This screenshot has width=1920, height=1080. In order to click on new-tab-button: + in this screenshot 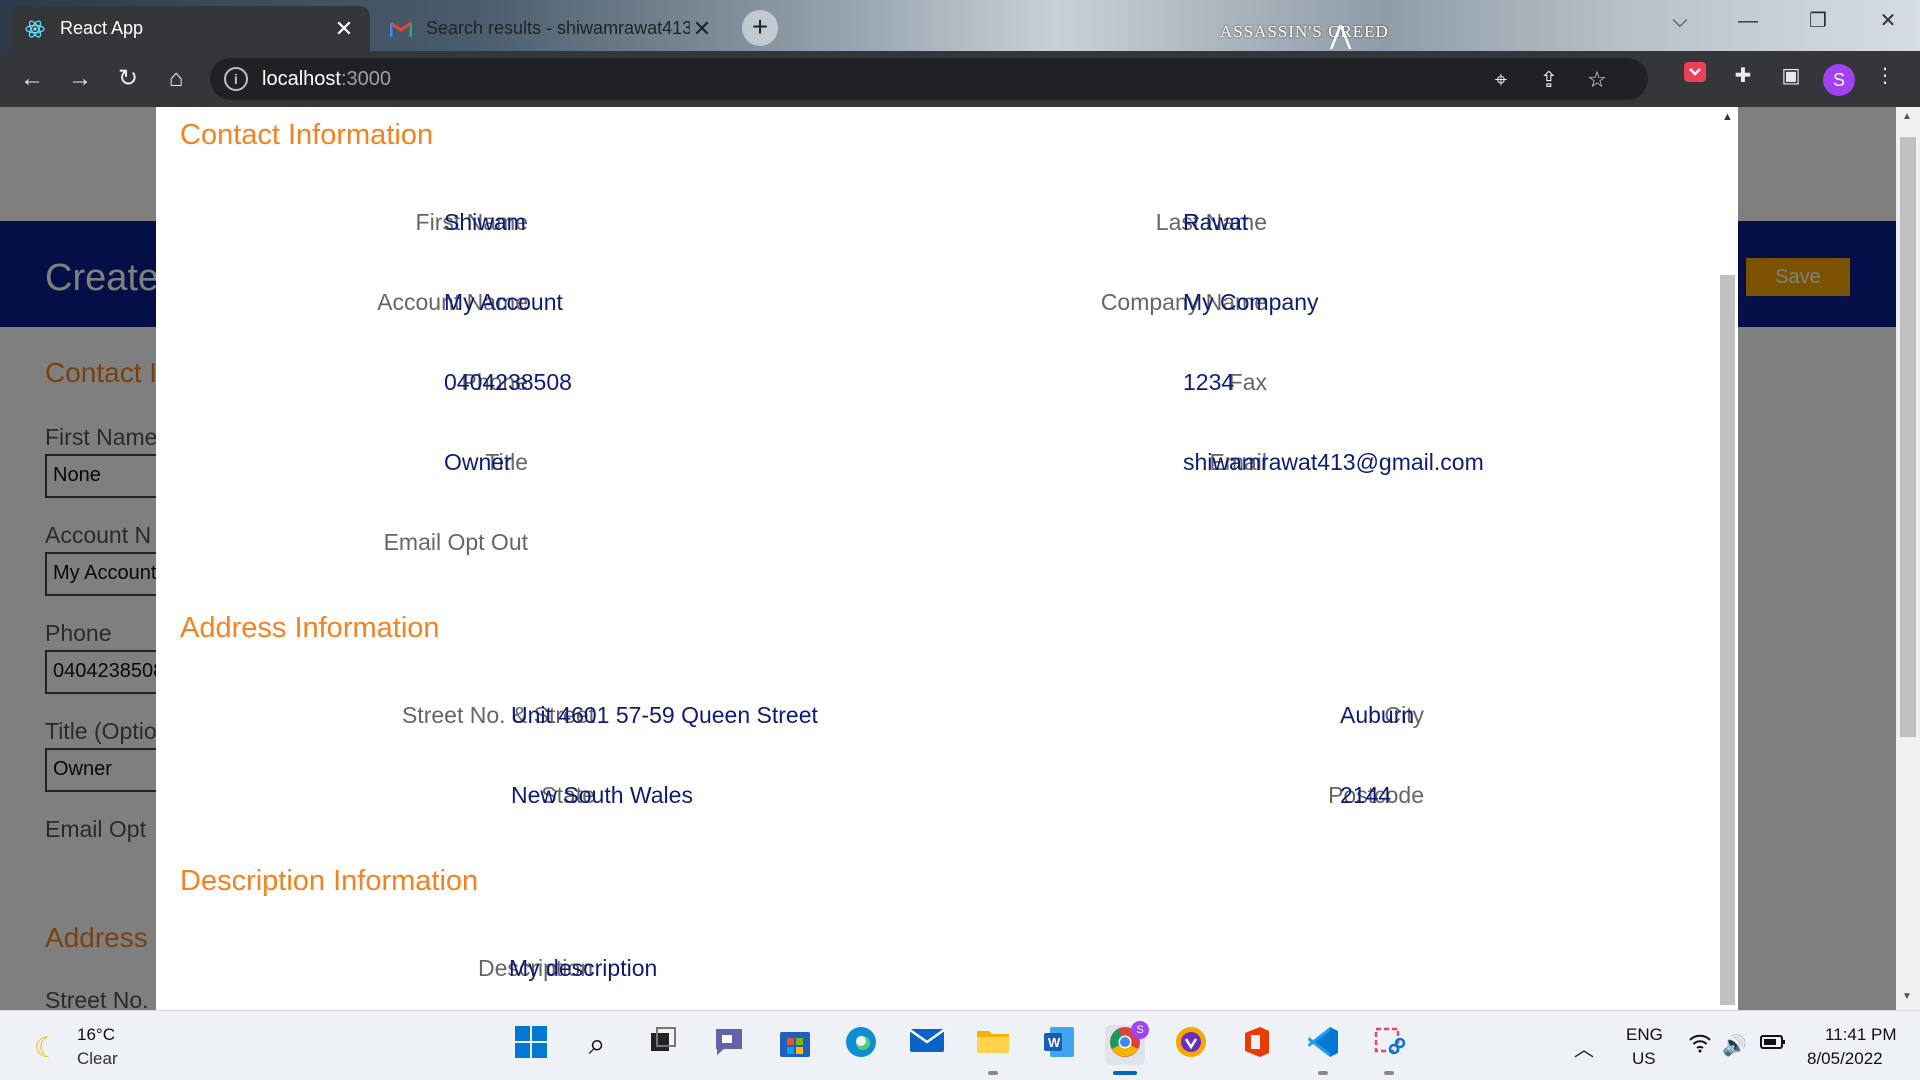, I will do `click(760, 28)`.